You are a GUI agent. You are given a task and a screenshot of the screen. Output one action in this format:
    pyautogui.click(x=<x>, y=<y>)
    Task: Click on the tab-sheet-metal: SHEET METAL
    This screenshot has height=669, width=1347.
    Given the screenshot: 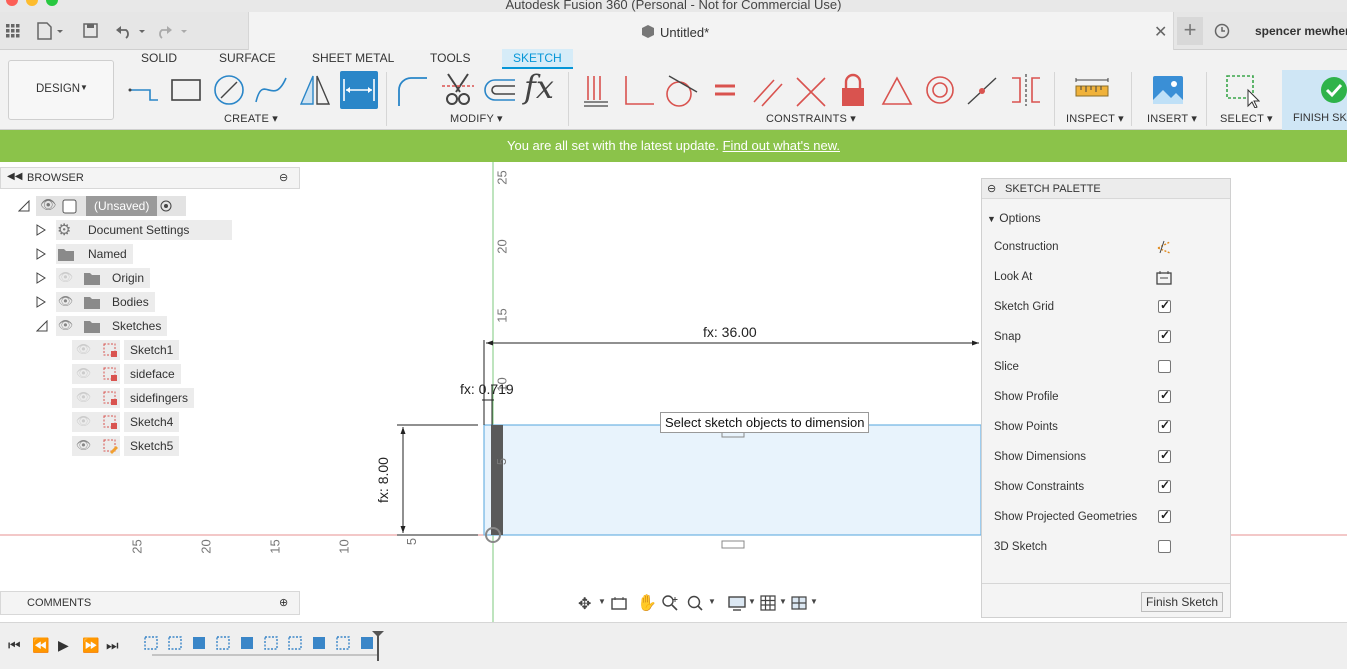 What is the action you would take?
    pyautogui.click(x=353, y=58)
    